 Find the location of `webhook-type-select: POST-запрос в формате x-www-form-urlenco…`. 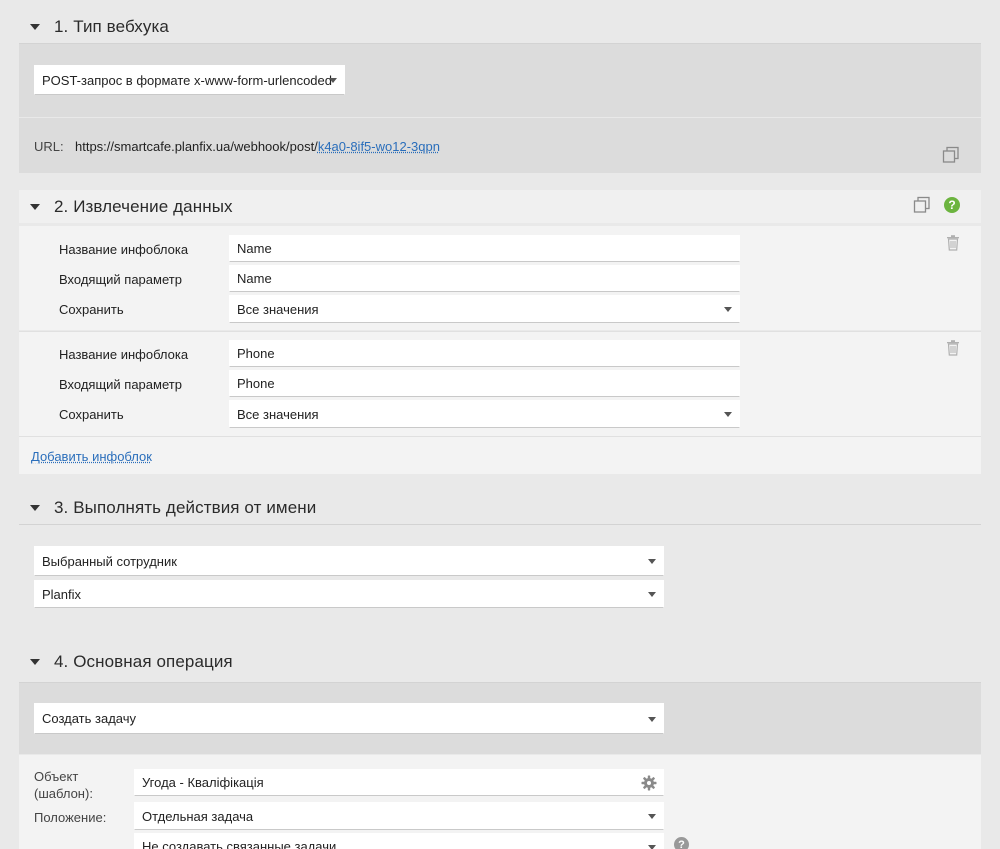

webhook-type-select: POST-запрос в формате x-www-form-urlenco… is located at coordinates (189, 80).